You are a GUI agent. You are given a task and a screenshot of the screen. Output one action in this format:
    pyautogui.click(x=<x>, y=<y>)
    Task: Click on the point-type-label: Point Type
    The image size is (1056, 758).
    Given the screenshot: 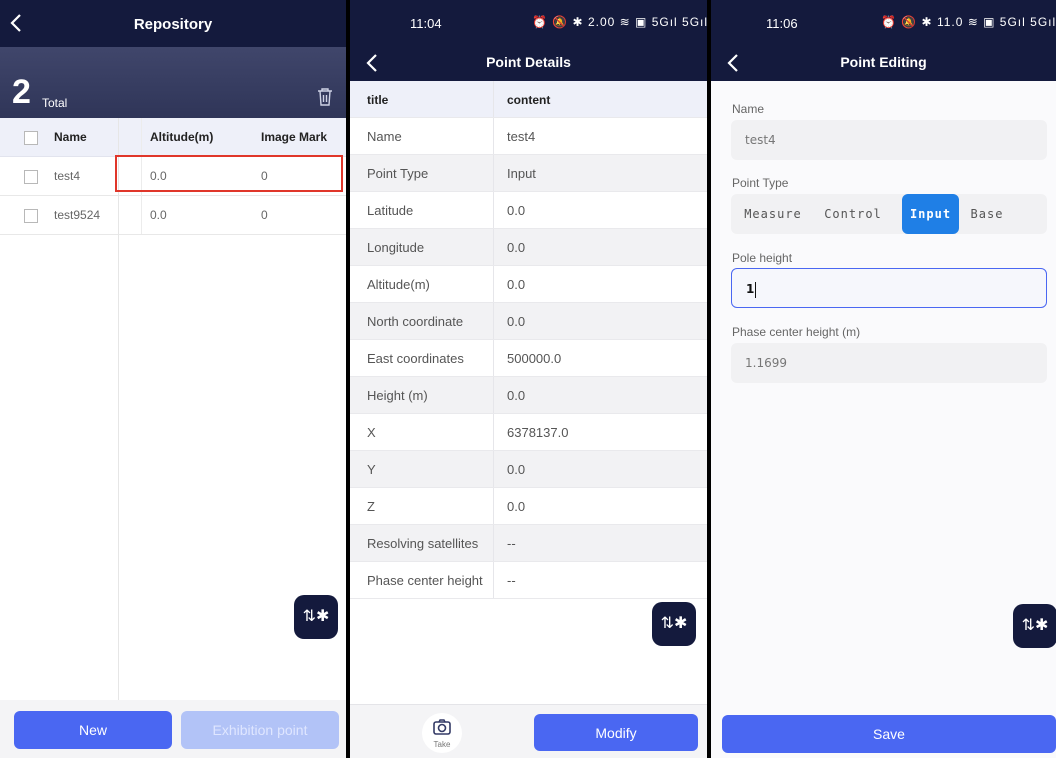 What is the action you would take?
    pyautogui.click(x=760, y=183)
    